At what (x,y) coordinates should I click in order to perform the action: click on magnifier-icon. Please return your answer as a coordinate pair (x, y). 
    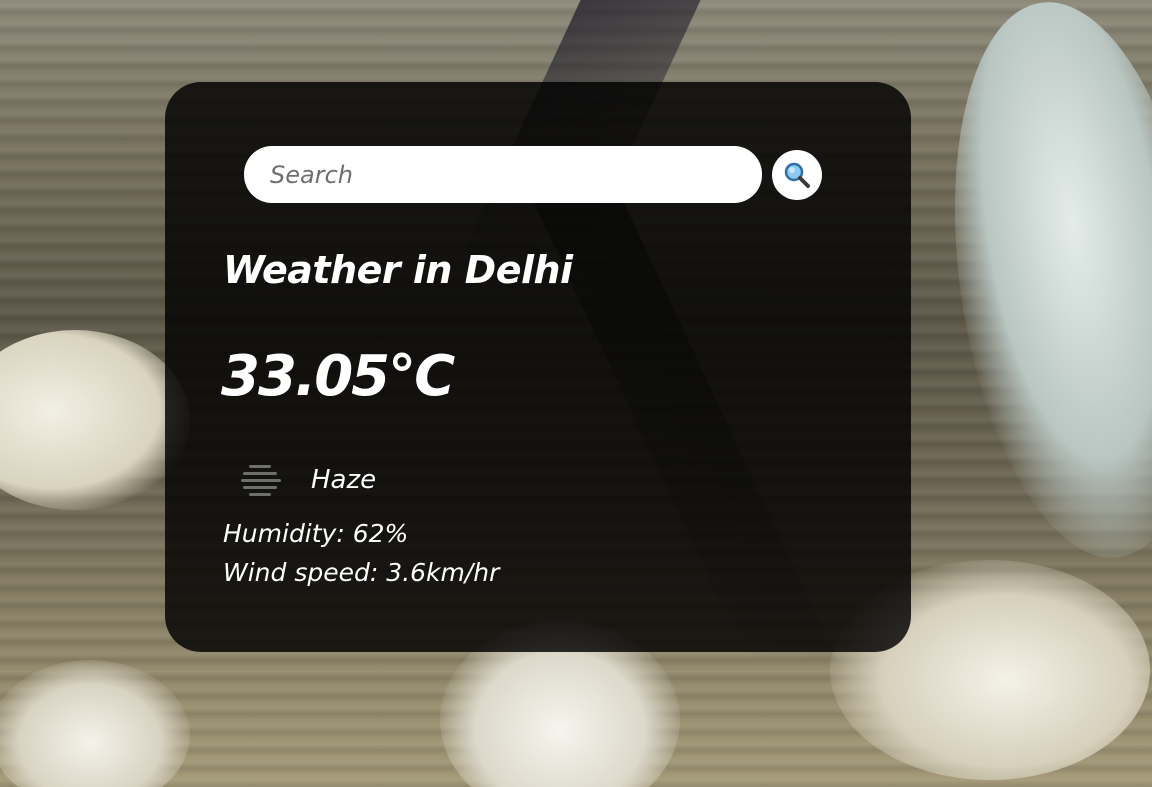
    Looking at the image, I should click on (797, 175).